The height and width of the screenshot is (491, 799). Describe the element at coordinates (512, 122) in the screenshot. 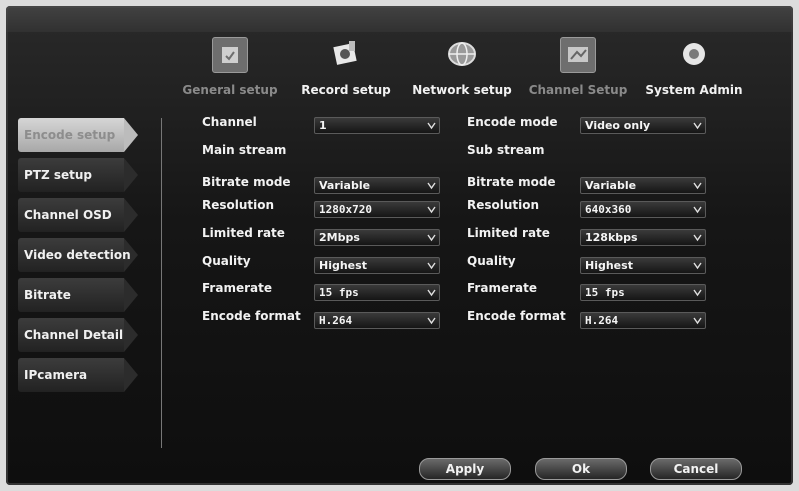

I see `encode-mode-label: Encode mode` at that location.